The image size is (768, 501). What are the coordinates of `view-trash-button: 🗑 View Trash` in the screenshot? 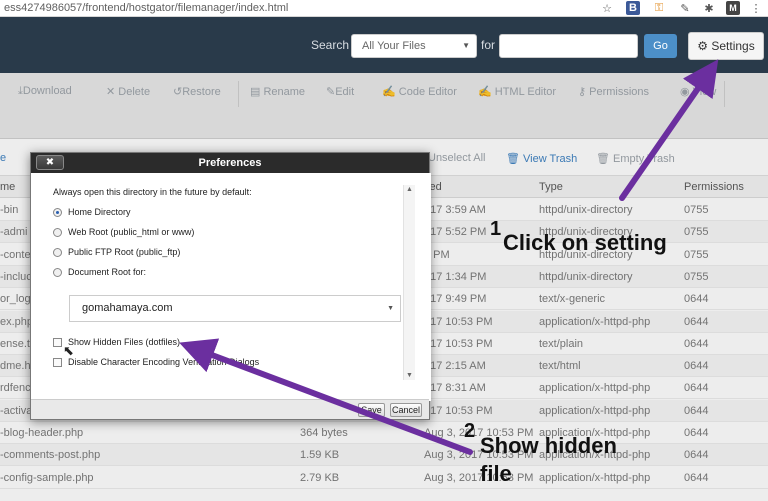 It's located at (541, 158).